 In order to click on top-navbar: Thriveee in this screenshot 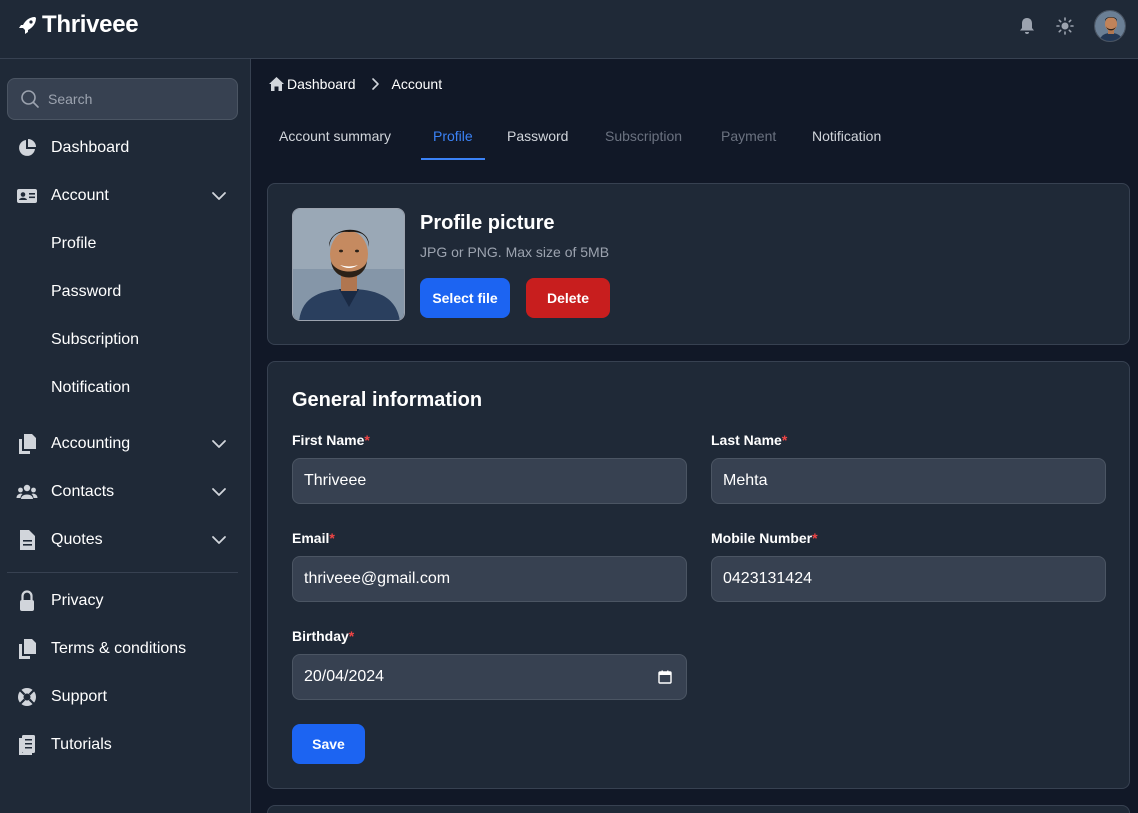, I will do `click(569, 29)`.